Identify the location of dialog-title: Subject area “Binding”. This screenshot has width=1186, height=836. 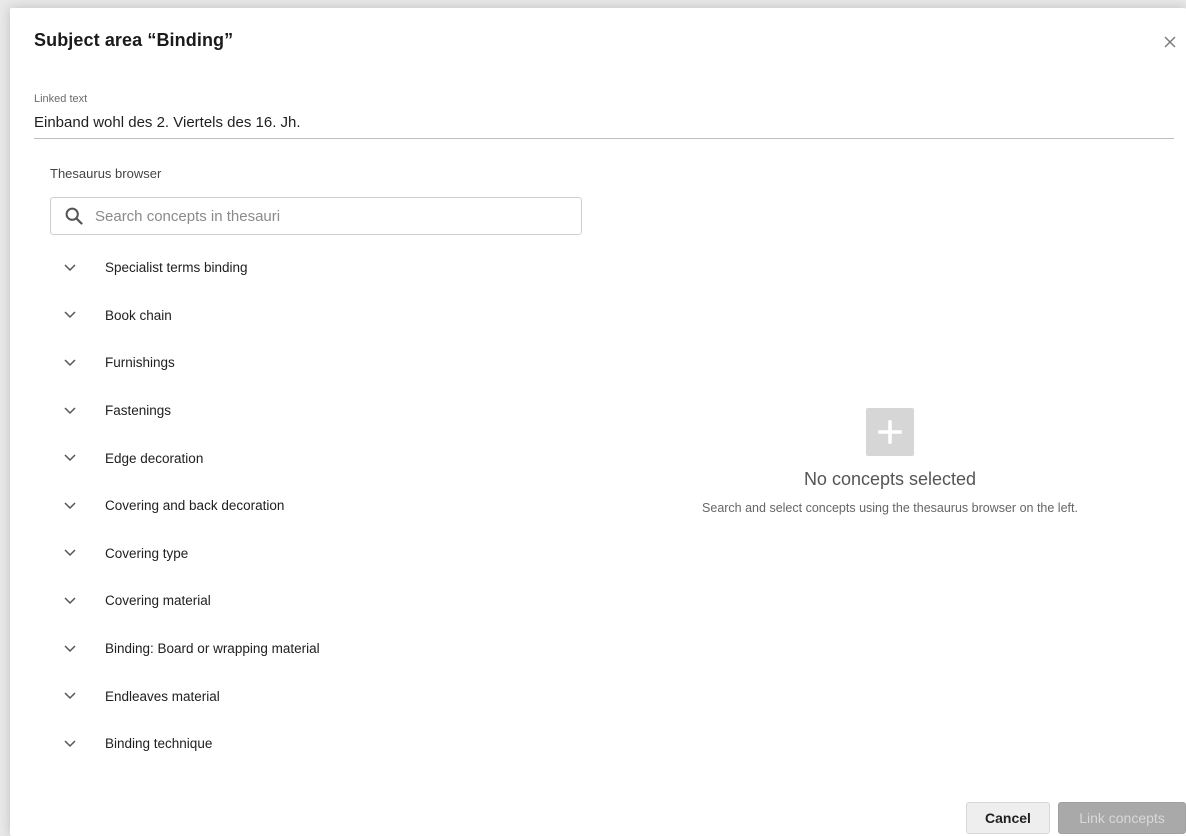
(134, 40).